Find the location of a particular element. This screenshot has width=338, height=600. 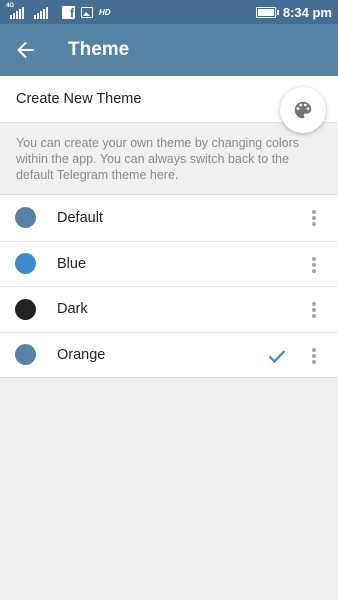

app-bar: Theme is located at coordinates (169, 50).